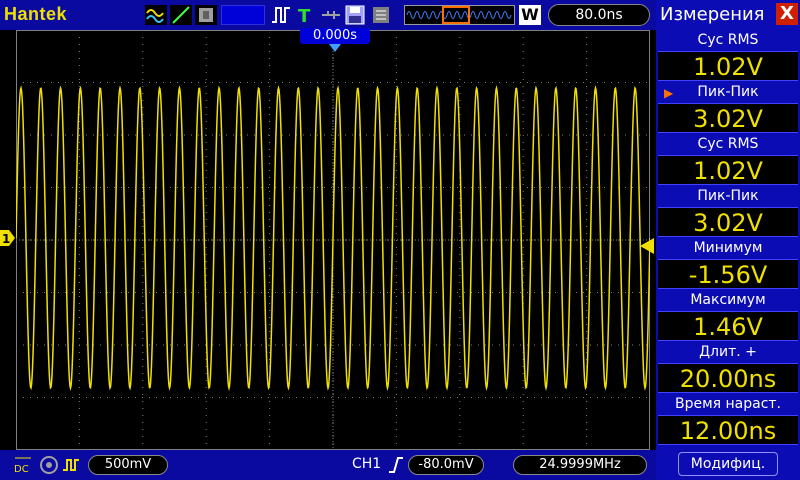  I want to click on panel-close-button: X, so click(787, 14).